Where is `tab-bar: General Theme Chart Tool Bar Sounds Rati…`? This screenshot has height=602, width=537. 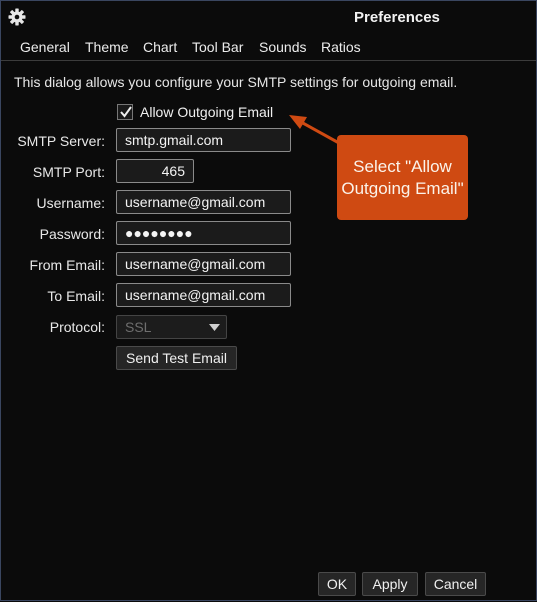 tab-bar: General Theme Chart Tool Bar Sounds Rati… is located at coordinates (268, 48).